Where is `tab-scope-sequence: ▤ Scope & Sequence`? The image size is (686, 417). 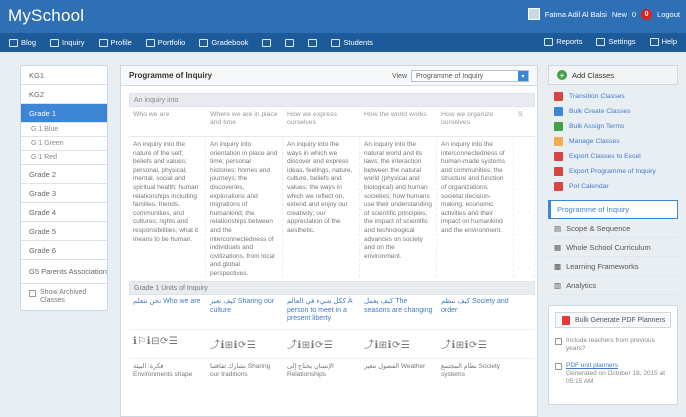 tab-scope-sequence: ▤ Scope & Sequence is located at coordinates (613, 228).